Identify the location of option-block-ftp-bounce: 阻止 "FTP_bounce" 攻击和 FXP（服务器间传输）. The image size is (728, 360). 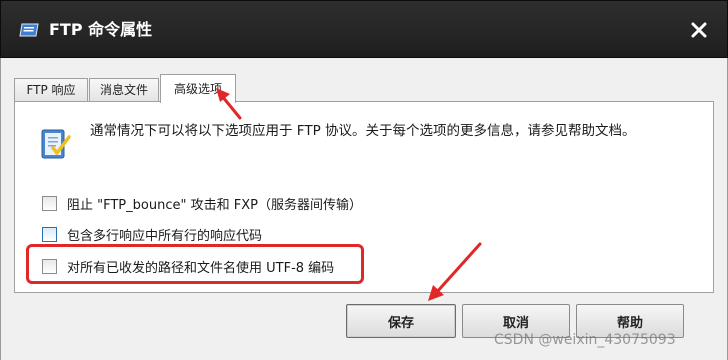
(202, 203).